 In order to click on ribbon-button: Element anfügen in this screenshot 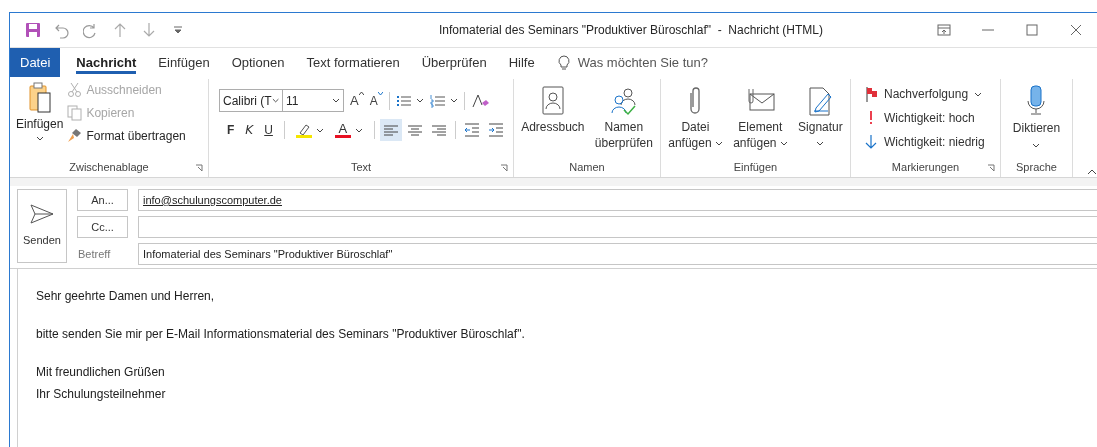, I will do `click(760, 118)`.